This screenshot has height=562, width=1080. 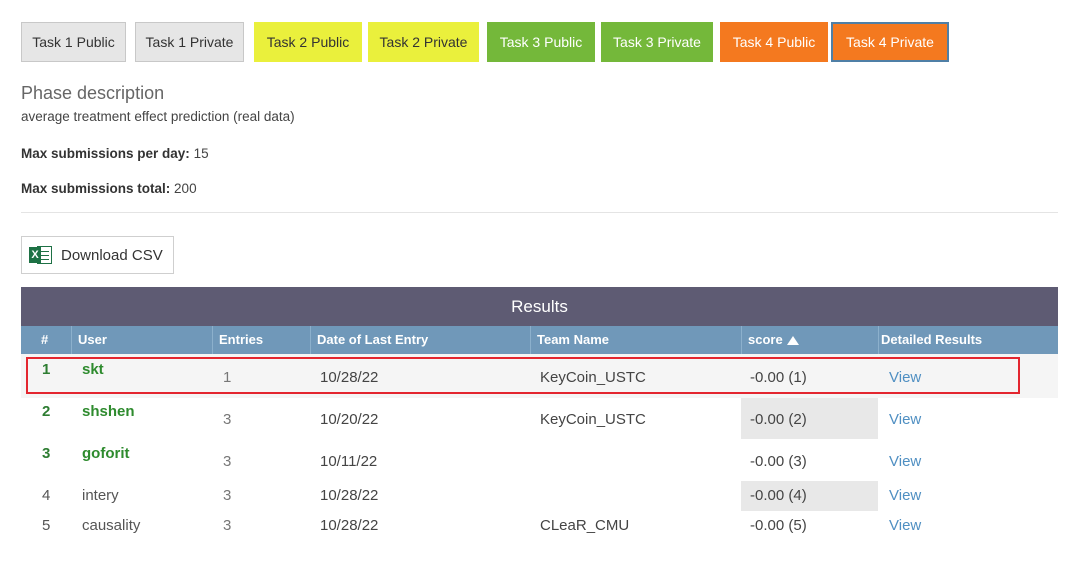 What do you see at coordinates (778, 525) in the screenshot?
I see `score-cell: -0.00 (5)` at bounding box center [778, 525].